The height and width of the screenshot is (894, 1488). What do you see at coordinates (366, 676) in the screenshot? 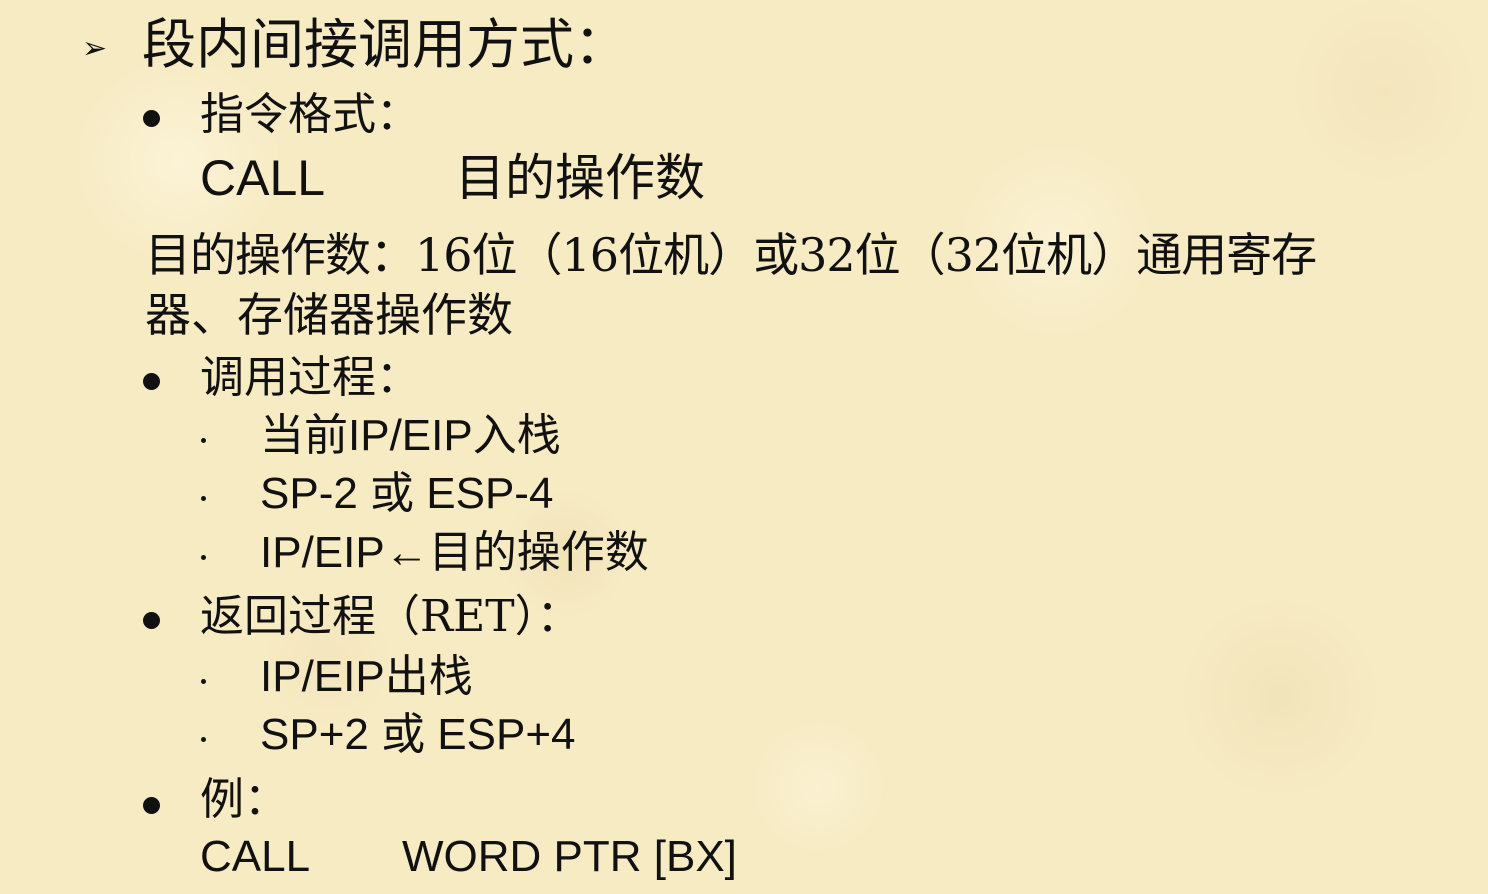
I see `return-step-1: IP/EIP出栈` at bounding box center [366, 676].